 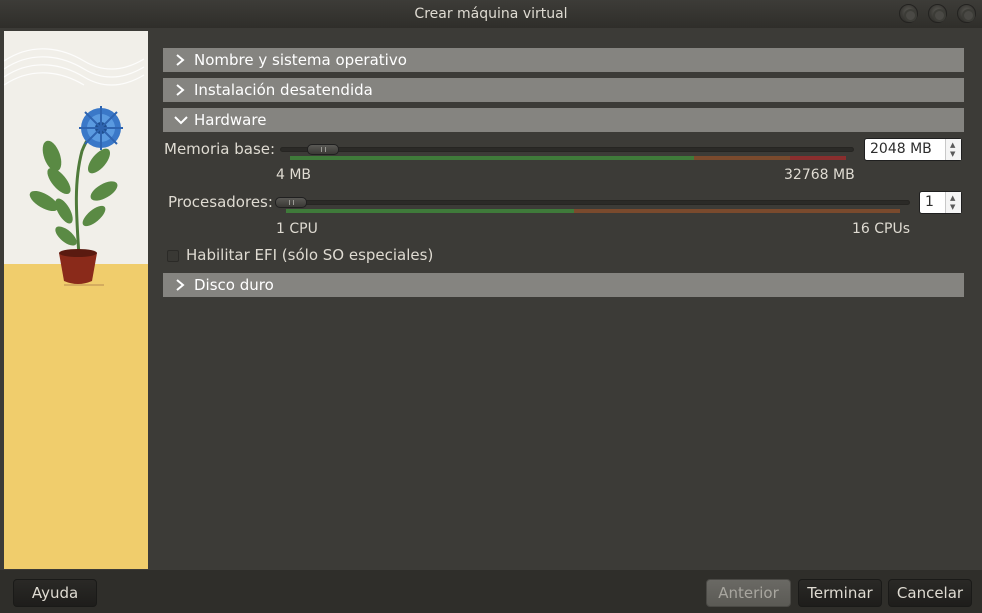 What do you see at coordinates (966, 13) in the screenshot?
I see `close-button` at bounding box center [966, 13].